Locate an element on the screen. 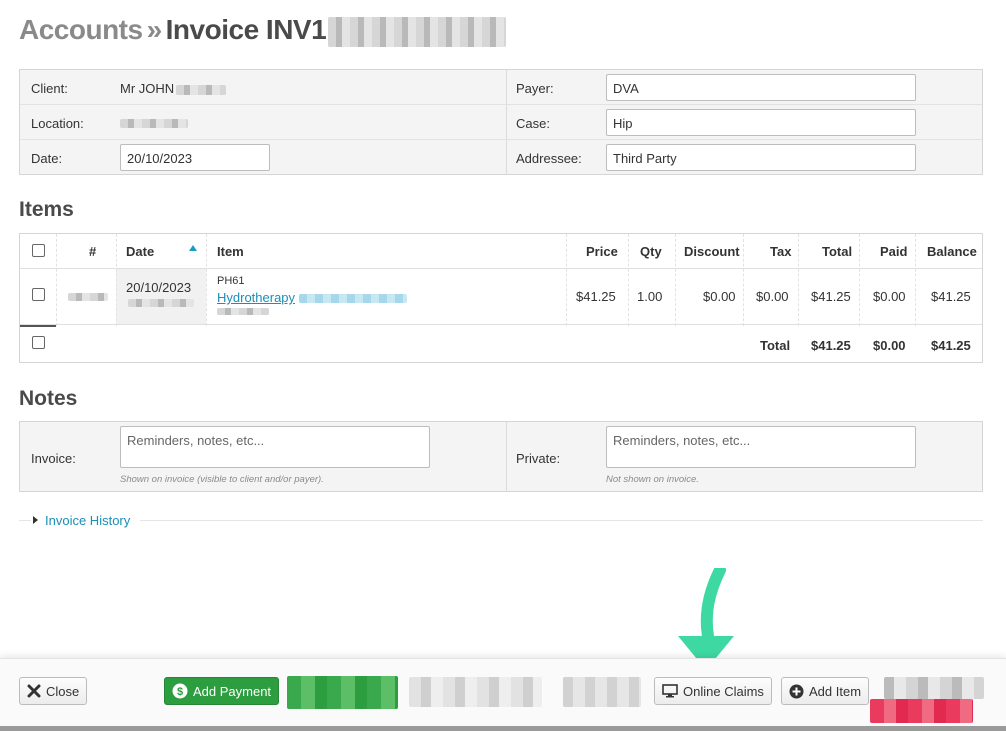 Image resolution: width=1006 pixels, height=731 pixels. row-checkbox is located at coordinates (38, 294).